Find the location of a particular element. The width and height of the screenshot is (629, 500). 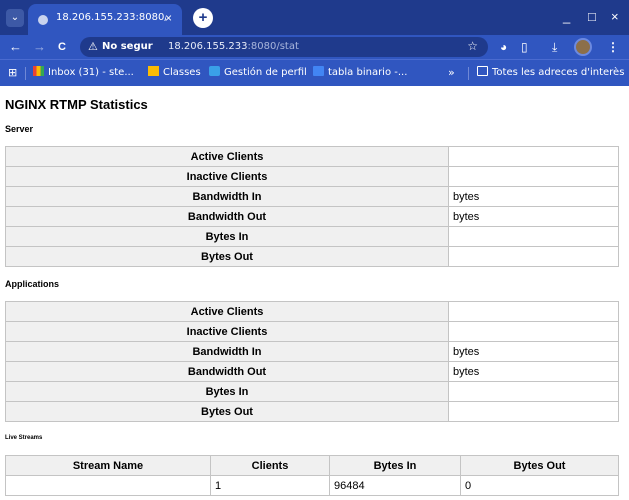

column-header: Clients is located at coordinates (270, 465).